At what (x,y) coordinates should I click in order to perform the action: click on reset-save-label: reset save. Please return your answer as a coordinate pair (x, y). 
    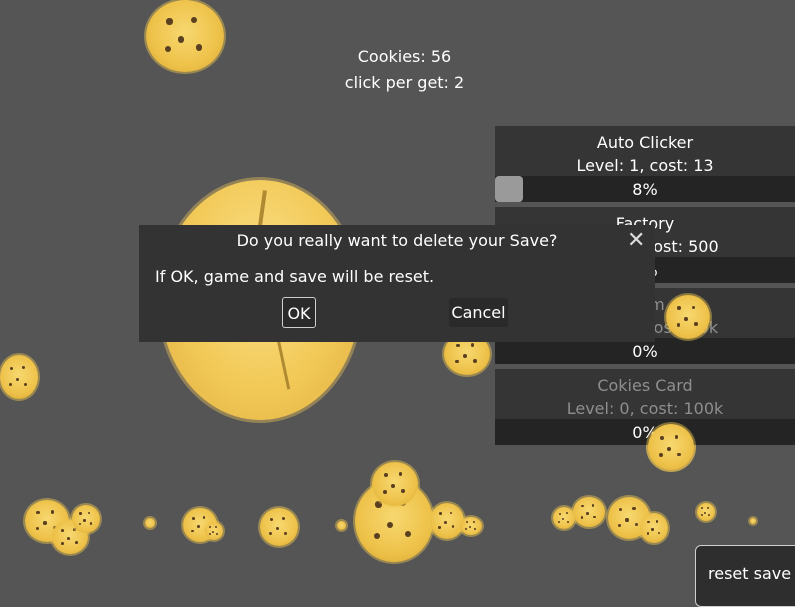
    Looking at the image, I should click on (750, 573).